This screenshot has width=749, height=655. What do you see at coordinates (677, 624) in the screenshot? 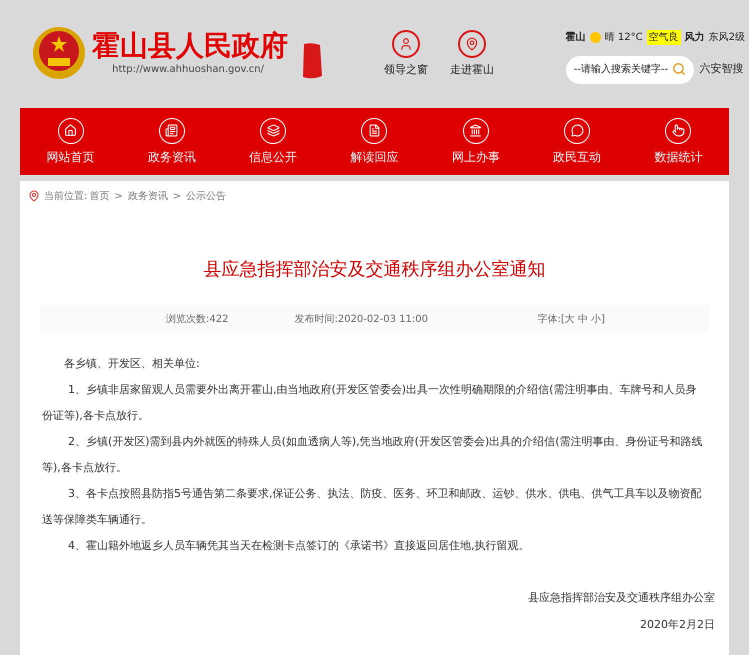
I see `date: 2020年2月2日` at bounding box center [677, 624].